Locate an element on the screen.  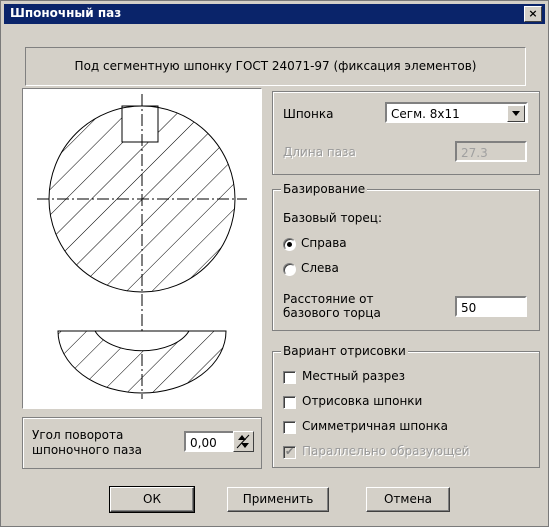
up-down-arrows-icon is located at coordinates (243, 441).